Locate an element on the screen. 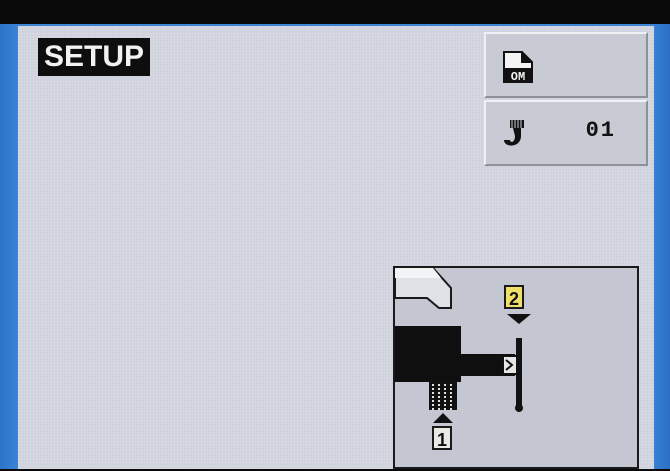 The image size is (670, 471). position-label-1: 1 is located at coordinates (442, 438).